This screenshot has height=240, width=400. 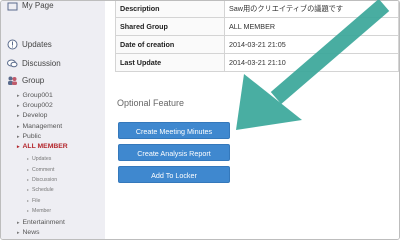 I want to click on row-value: Saw用のクリエイティブの議題です, so click(x=311, y=9).